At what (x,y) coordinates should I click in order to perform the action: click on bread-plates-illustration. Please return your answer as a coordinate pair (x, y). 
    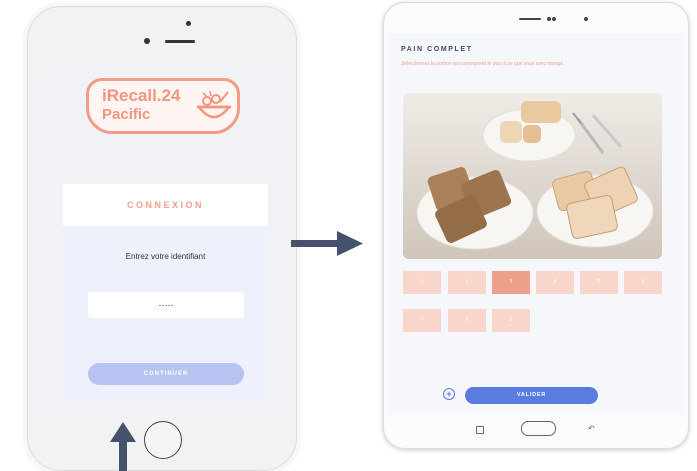
    Looking at the image, I should click on (532, 176).